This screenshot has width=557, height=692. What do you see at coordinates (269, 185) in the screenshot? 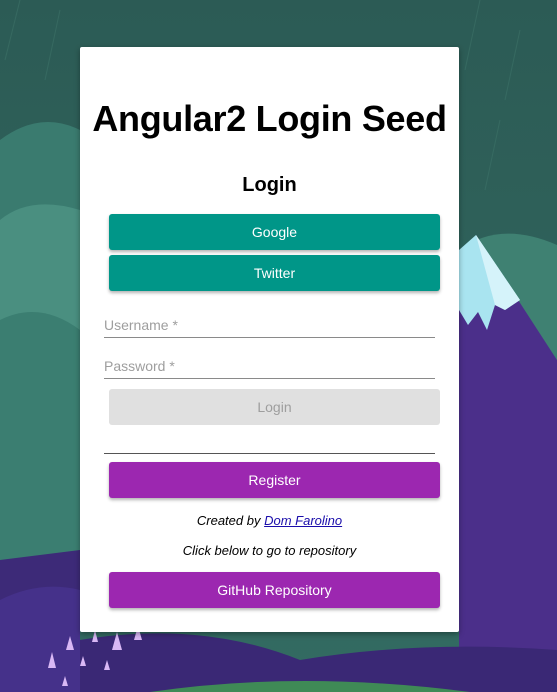
I see `login-heading: Login` at bounding box center [269, 185].